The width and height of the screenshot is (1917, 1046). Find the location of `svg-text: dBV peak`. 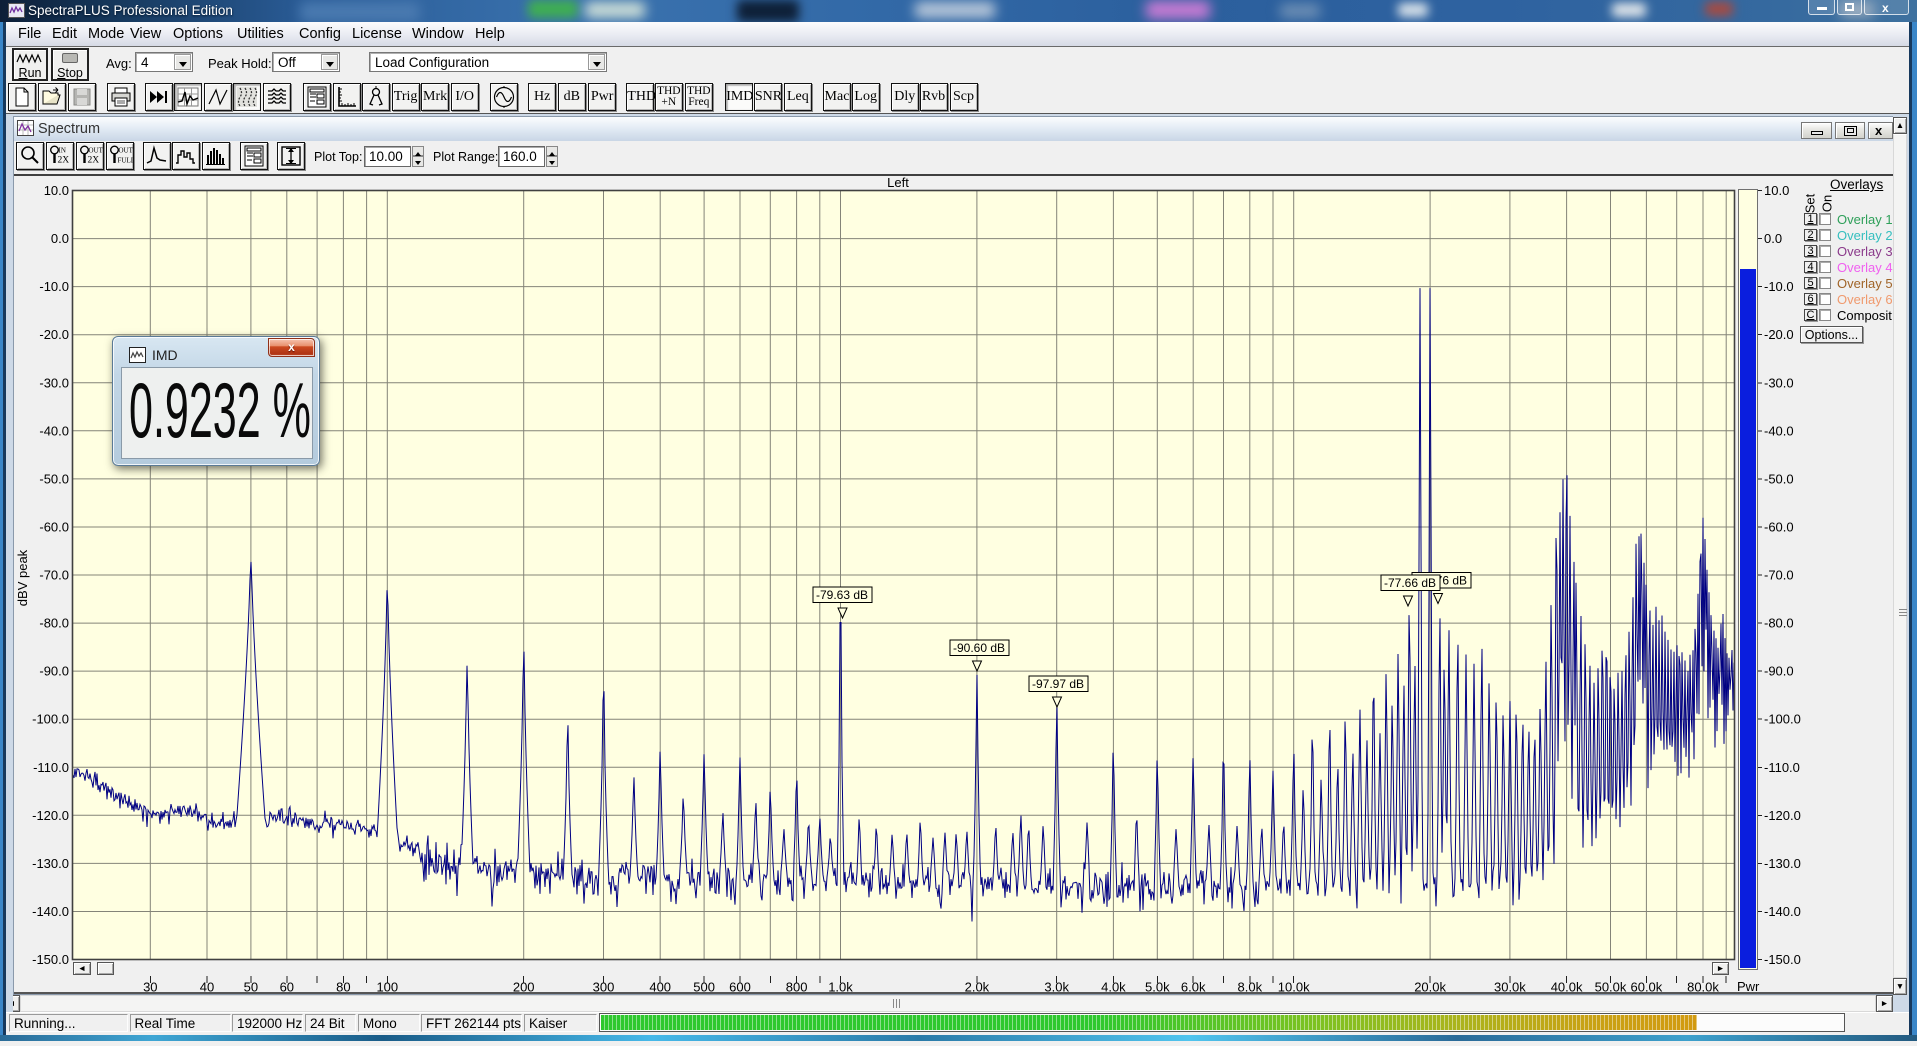

svg-text: dBV peak is located at coordinates (22, 577).